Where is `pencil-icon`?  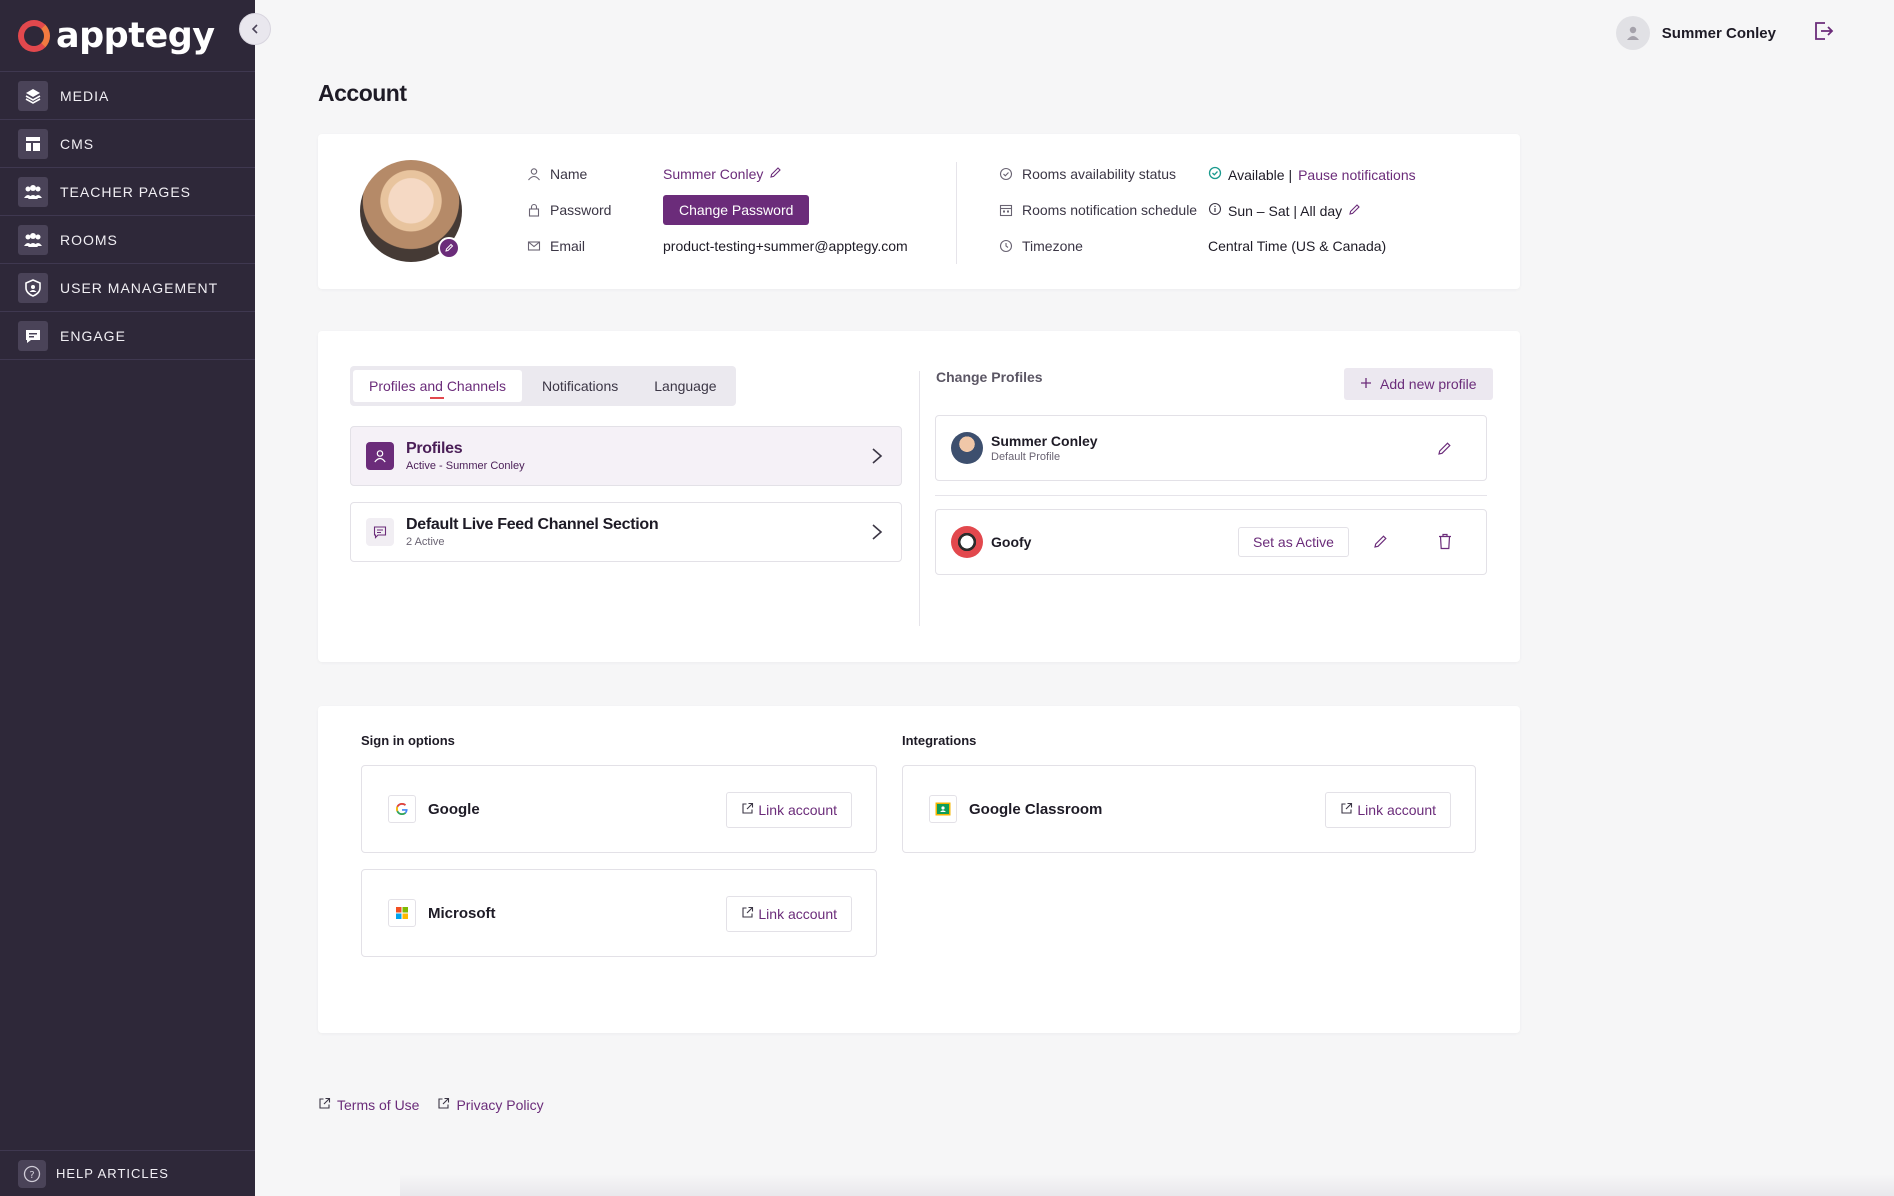 pencil-icon is located at coordinates (449, 247).